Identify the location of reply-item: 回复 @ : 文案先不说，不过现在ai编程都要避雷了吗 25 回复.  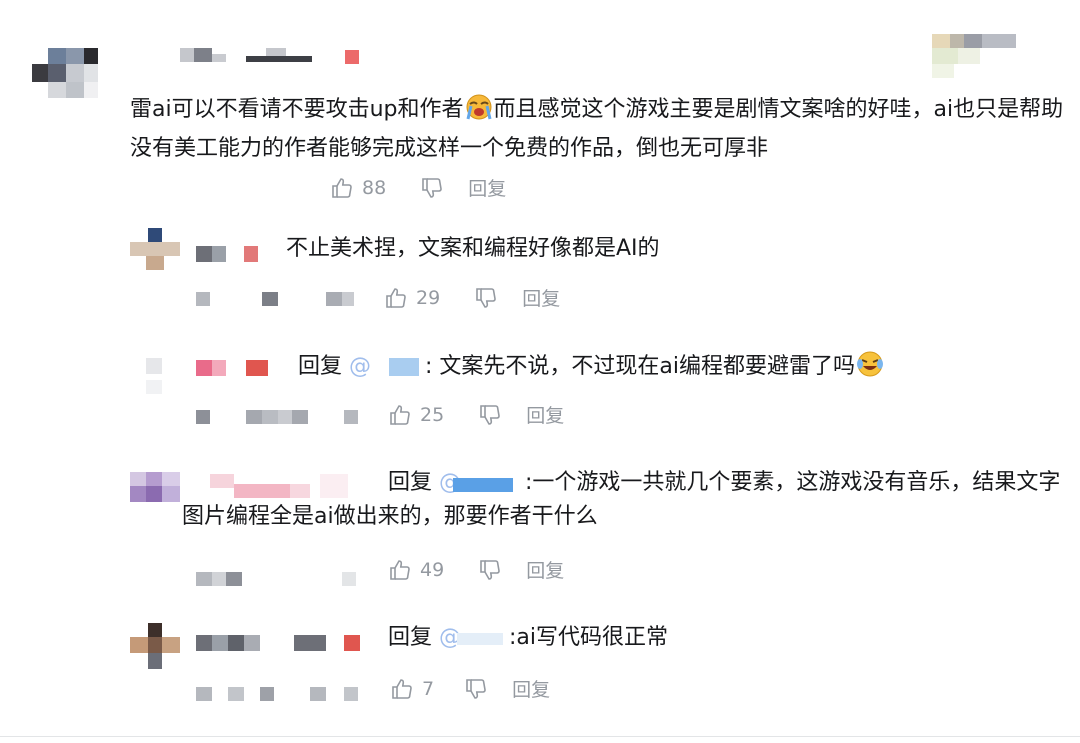
(540, 390).